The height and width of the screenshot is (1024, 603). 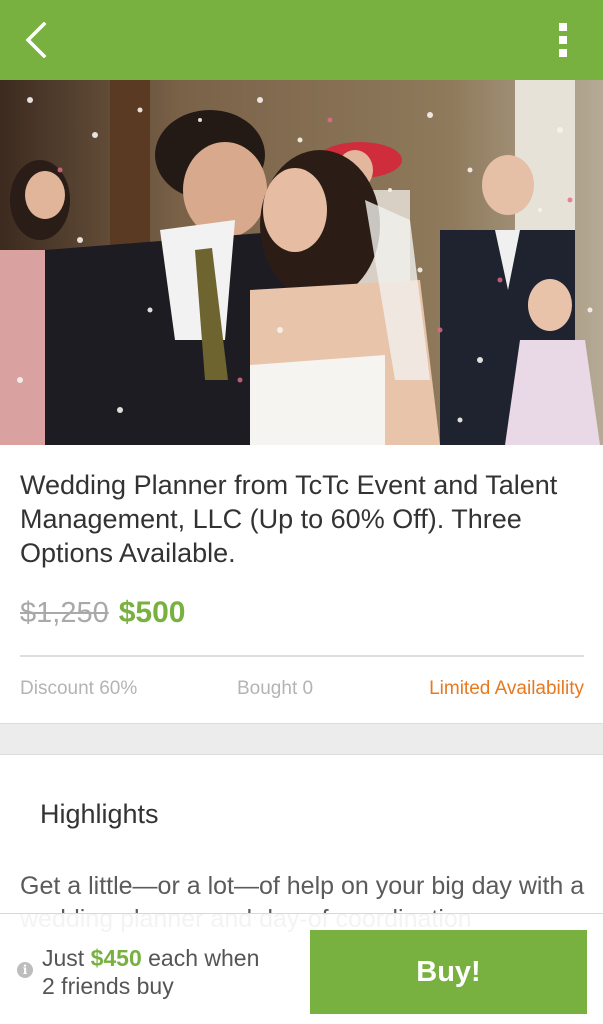 What do you see at coordinates (506, 688) in the screenshot?
I see `availability-label: Limited Availability` at bounding box center [506, 688].